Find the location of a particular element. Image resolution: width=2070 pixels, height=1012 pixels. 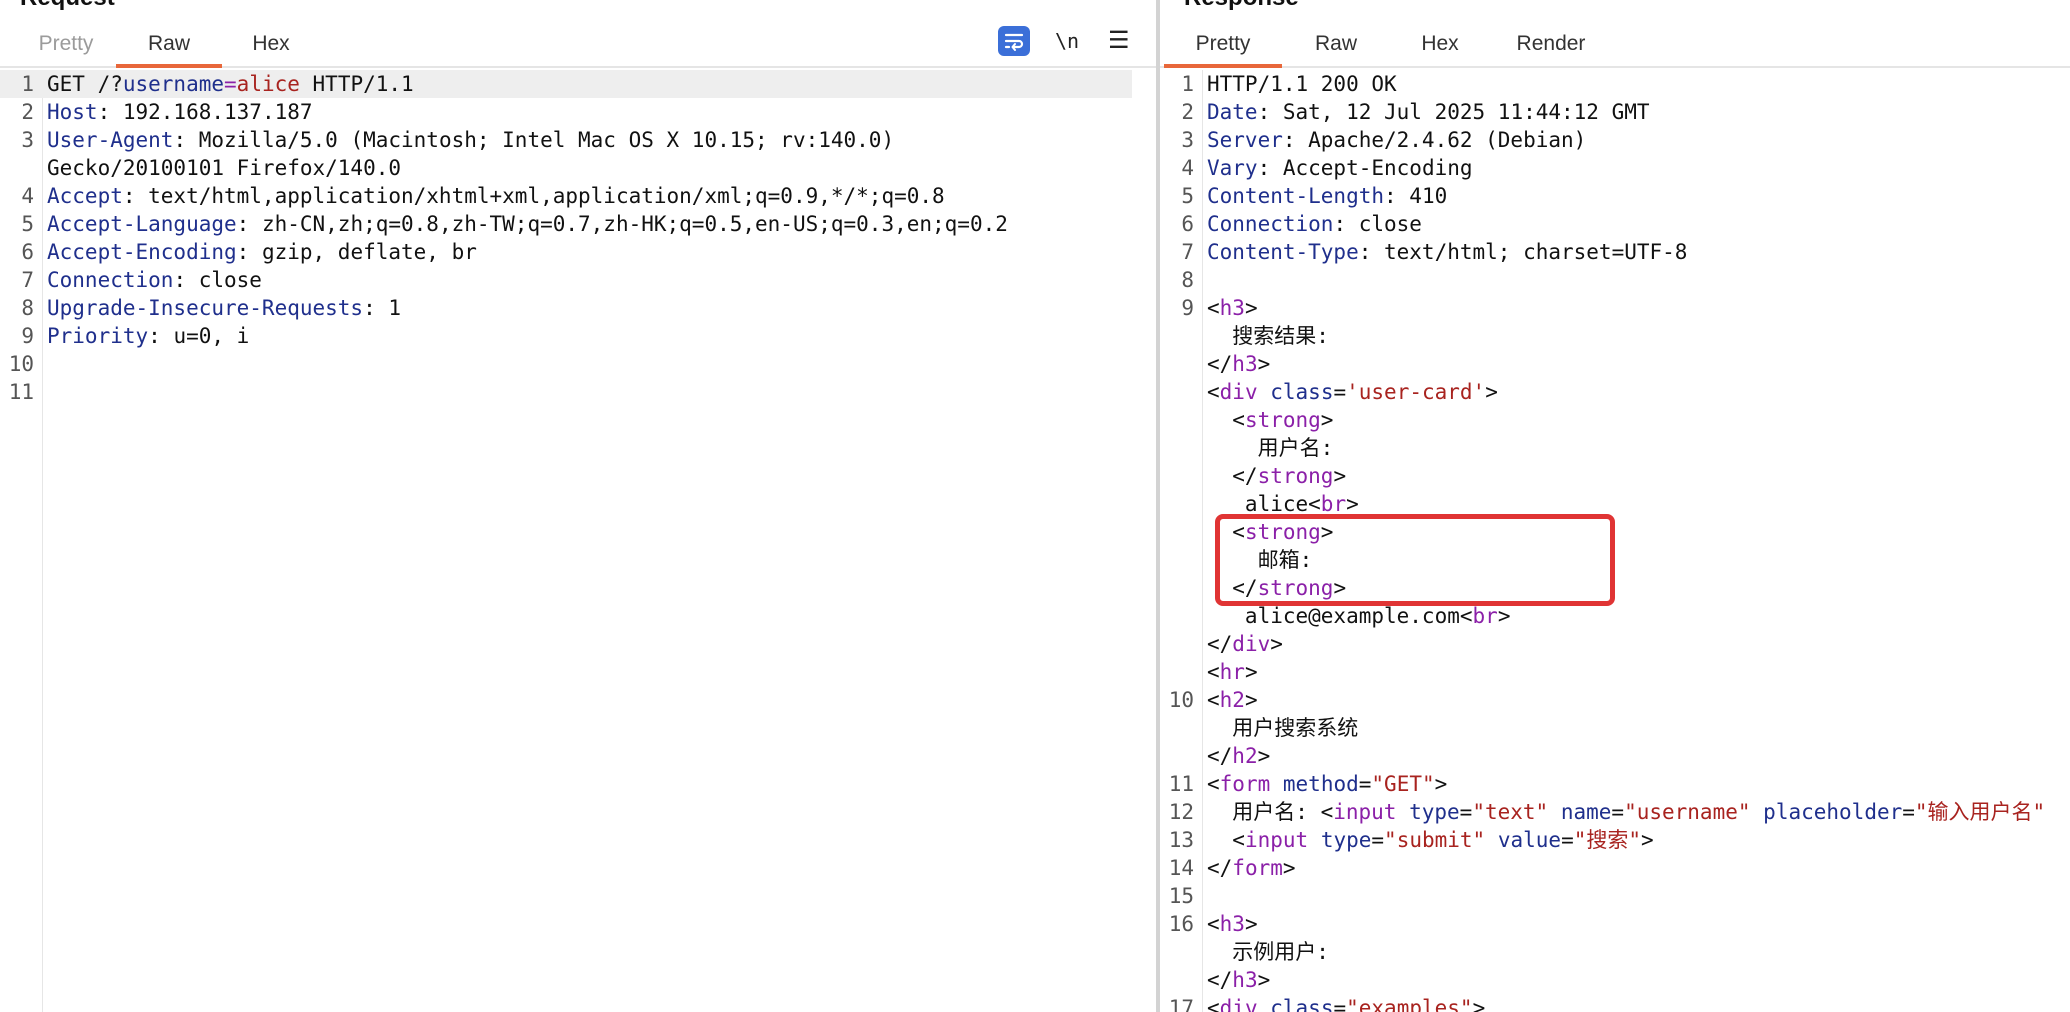

code-token: alice@example.com< is located at coordinates (1340, 616).